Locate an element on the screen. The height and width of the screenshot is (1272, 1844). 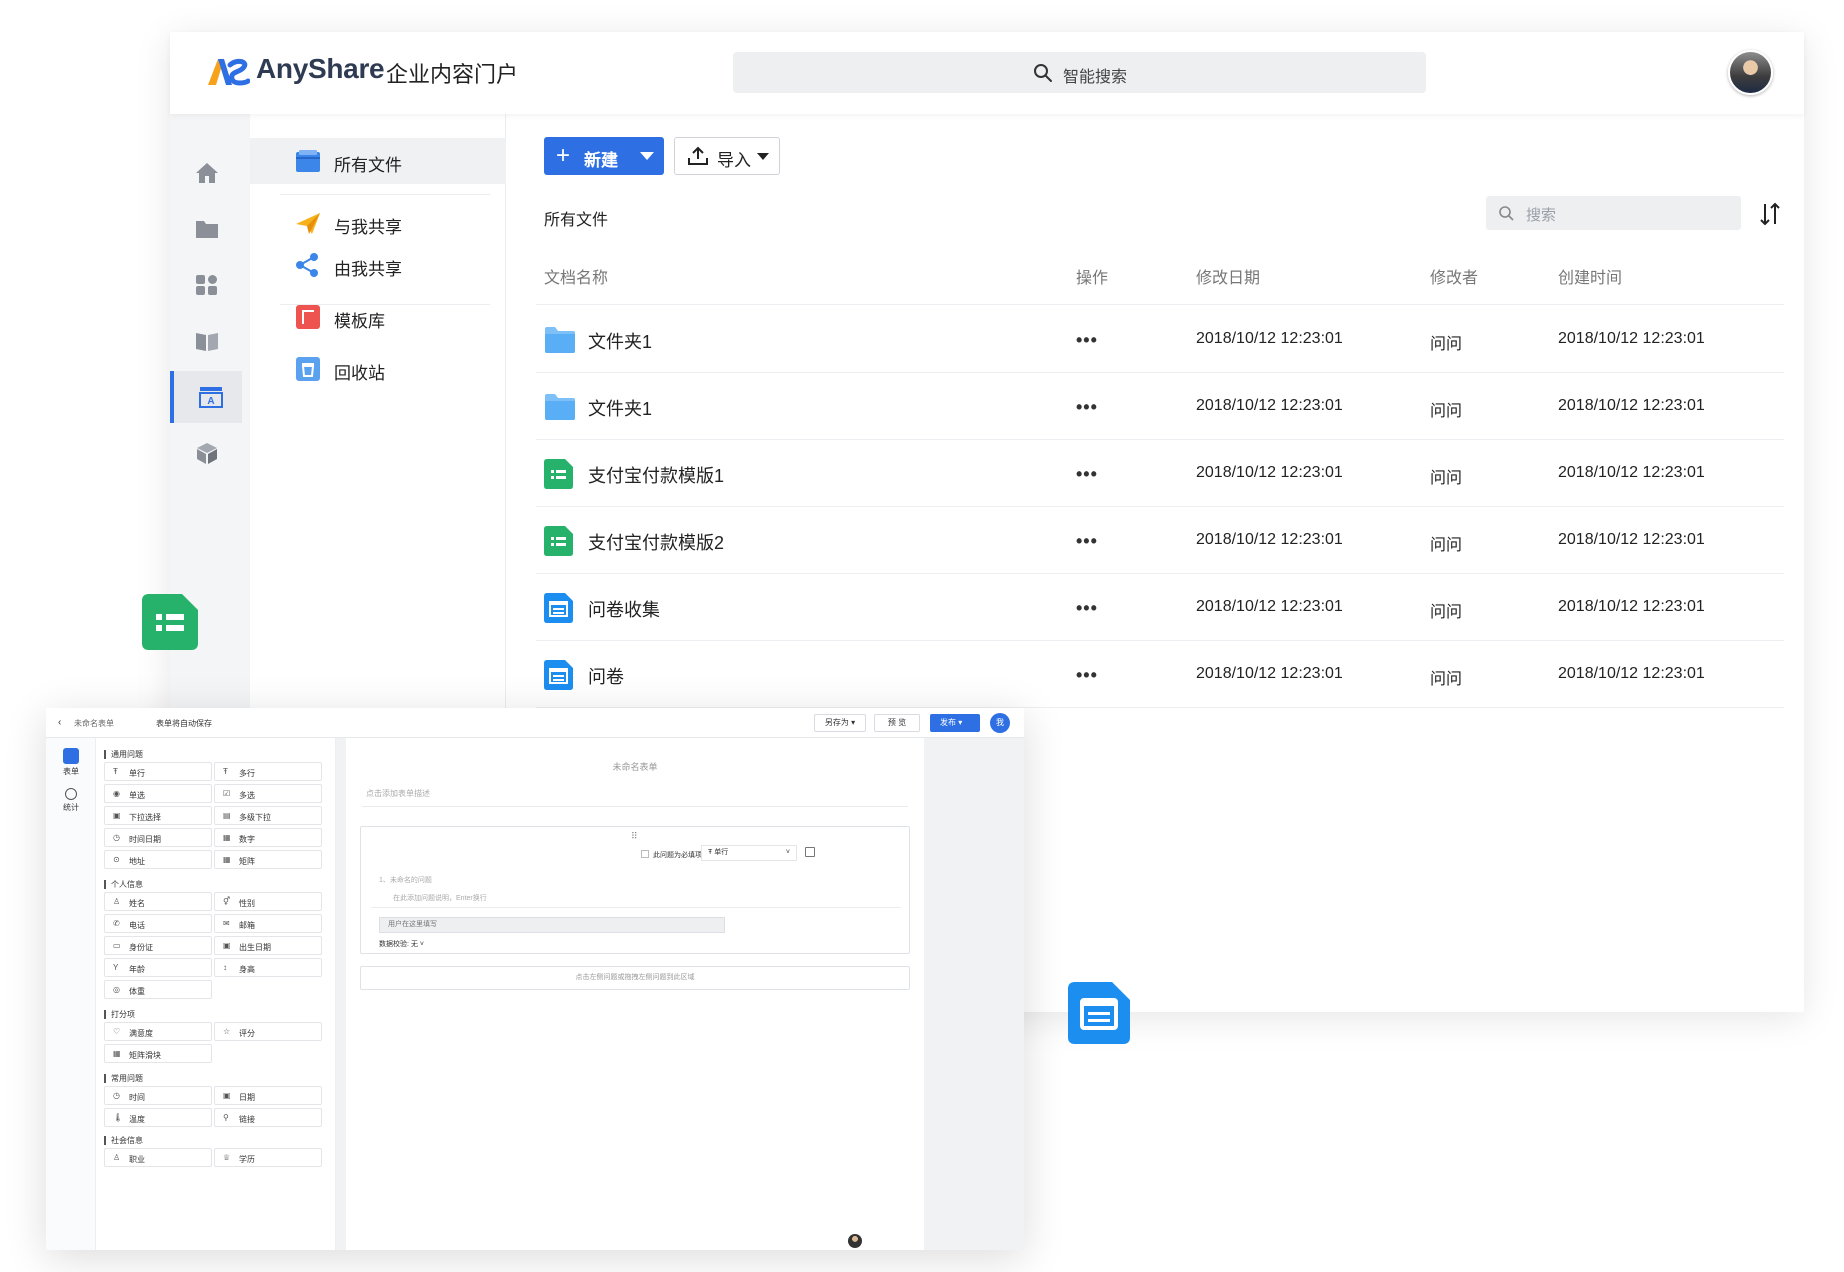
form-title: 未命名表单 is located at coordinates (635, 766).